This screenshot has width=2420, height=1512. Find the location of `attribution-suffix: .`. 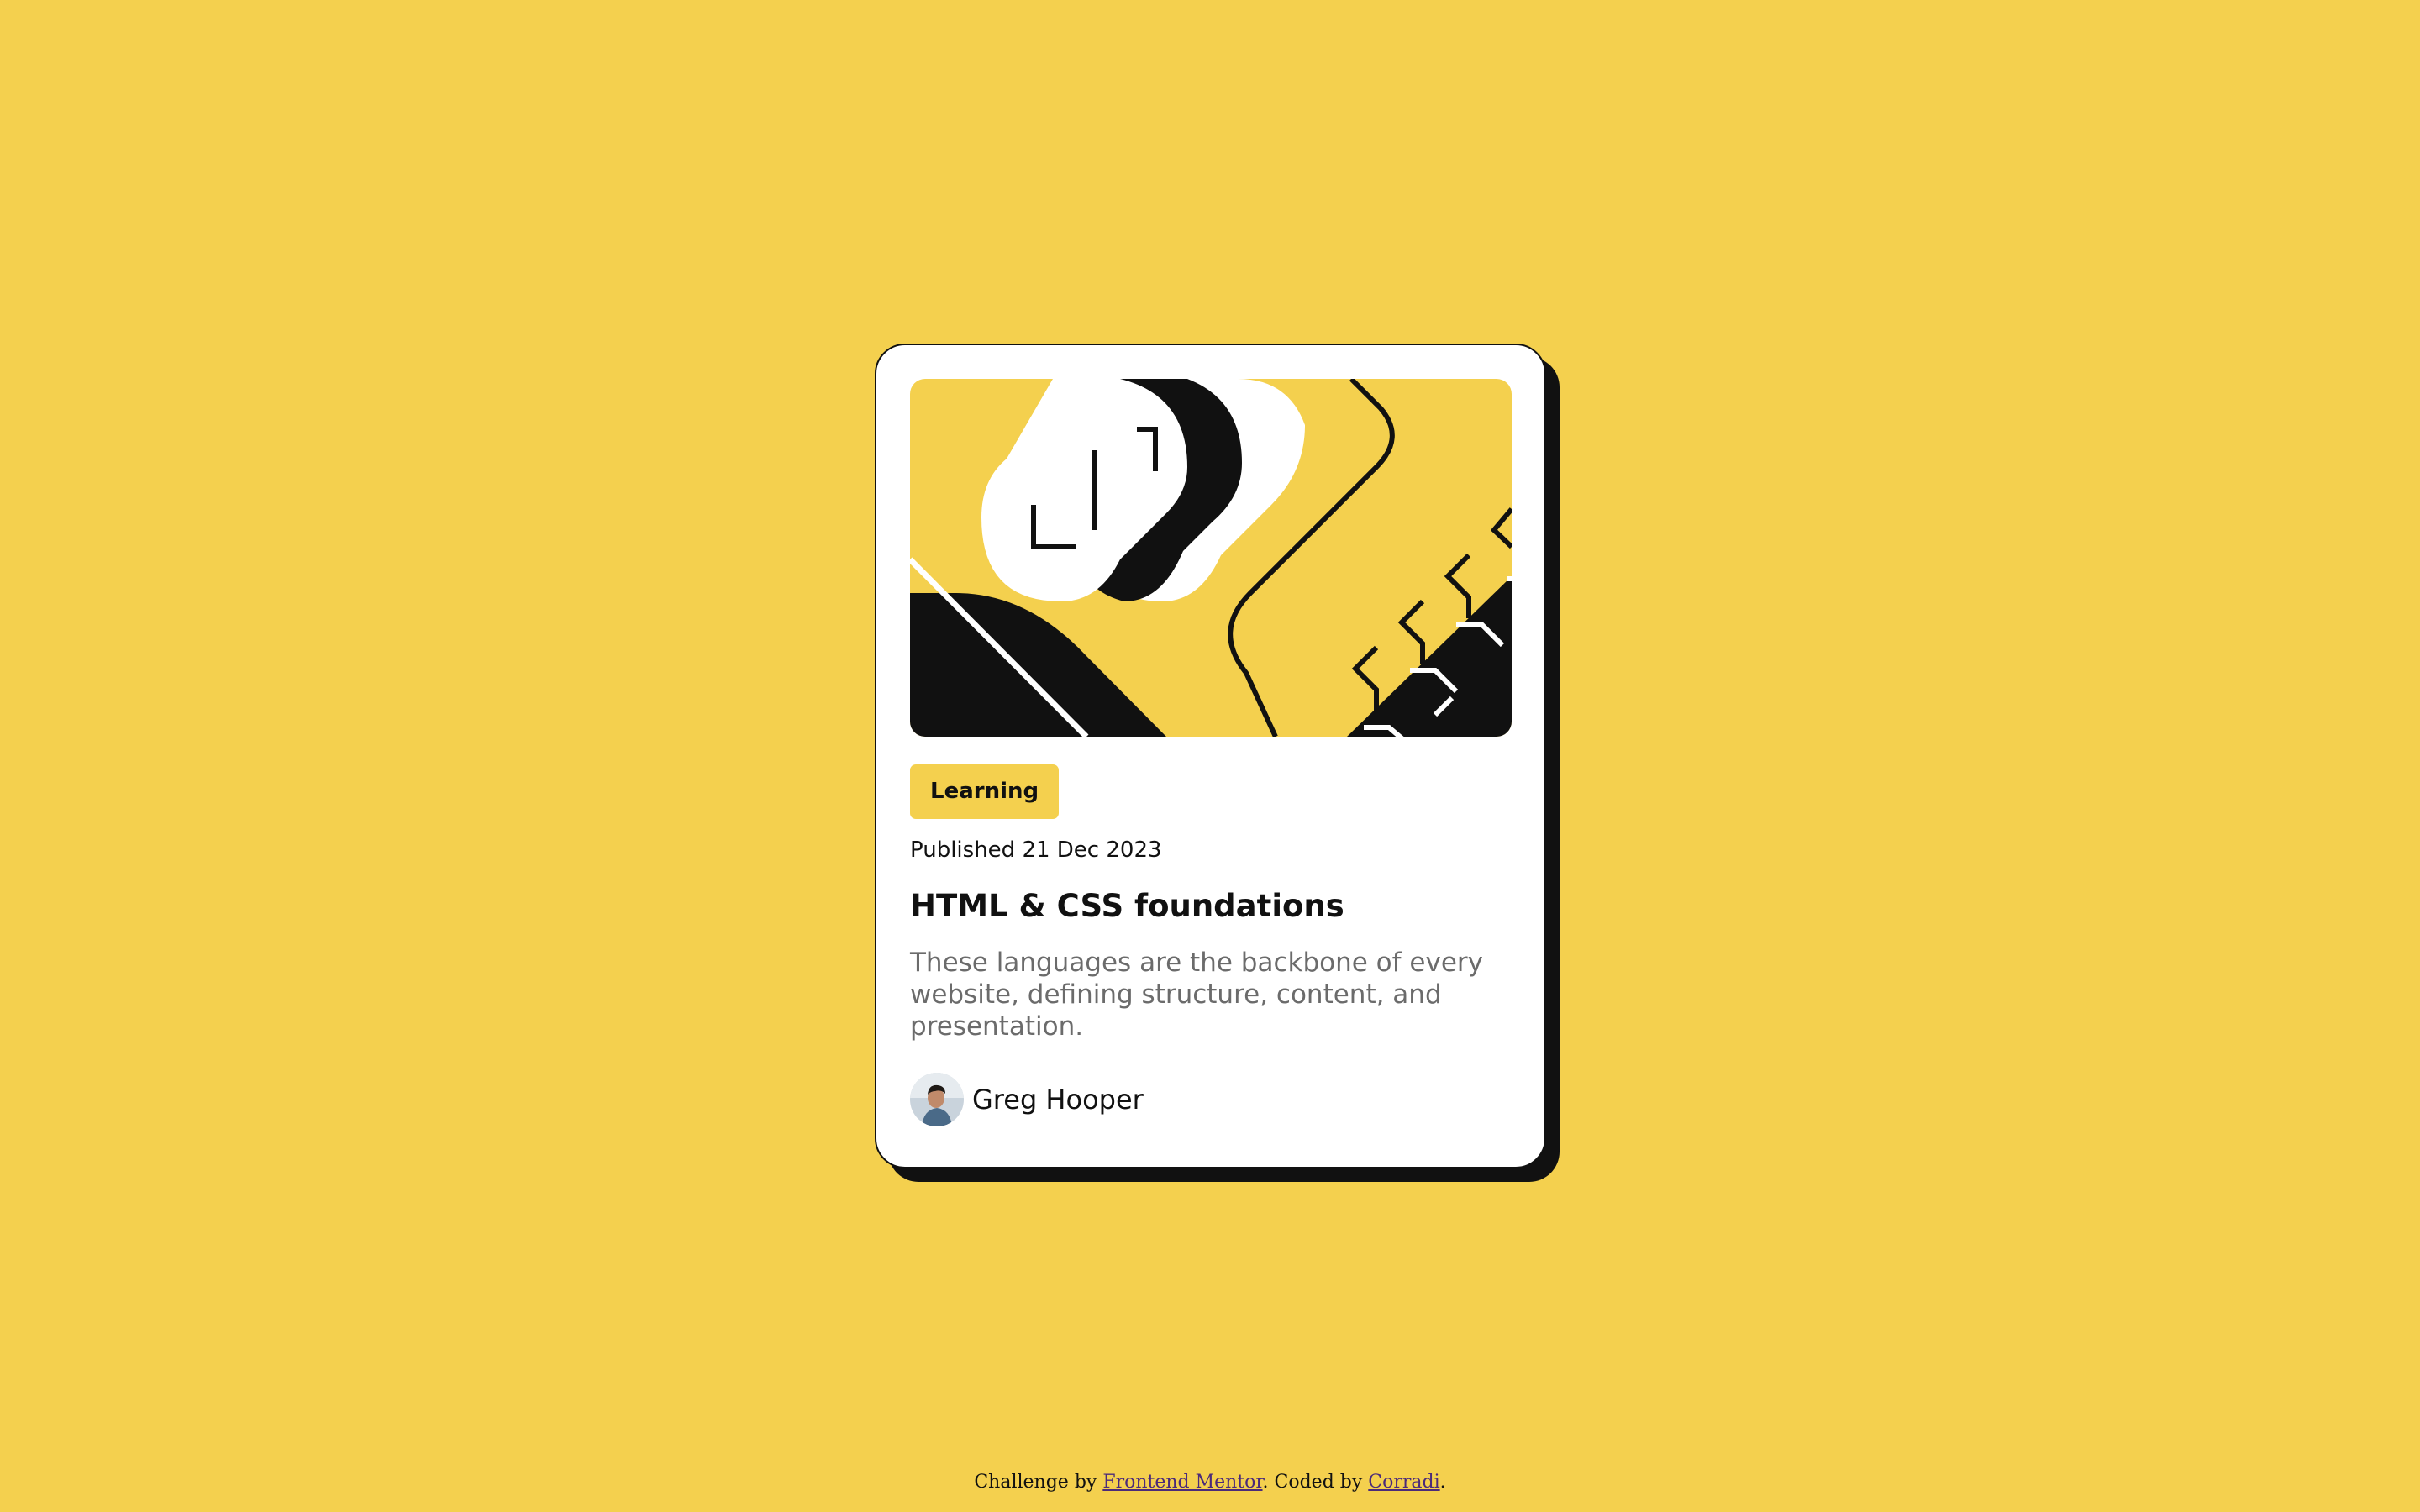

attribution-suffix: . is located at coordinates (1442, 1482).